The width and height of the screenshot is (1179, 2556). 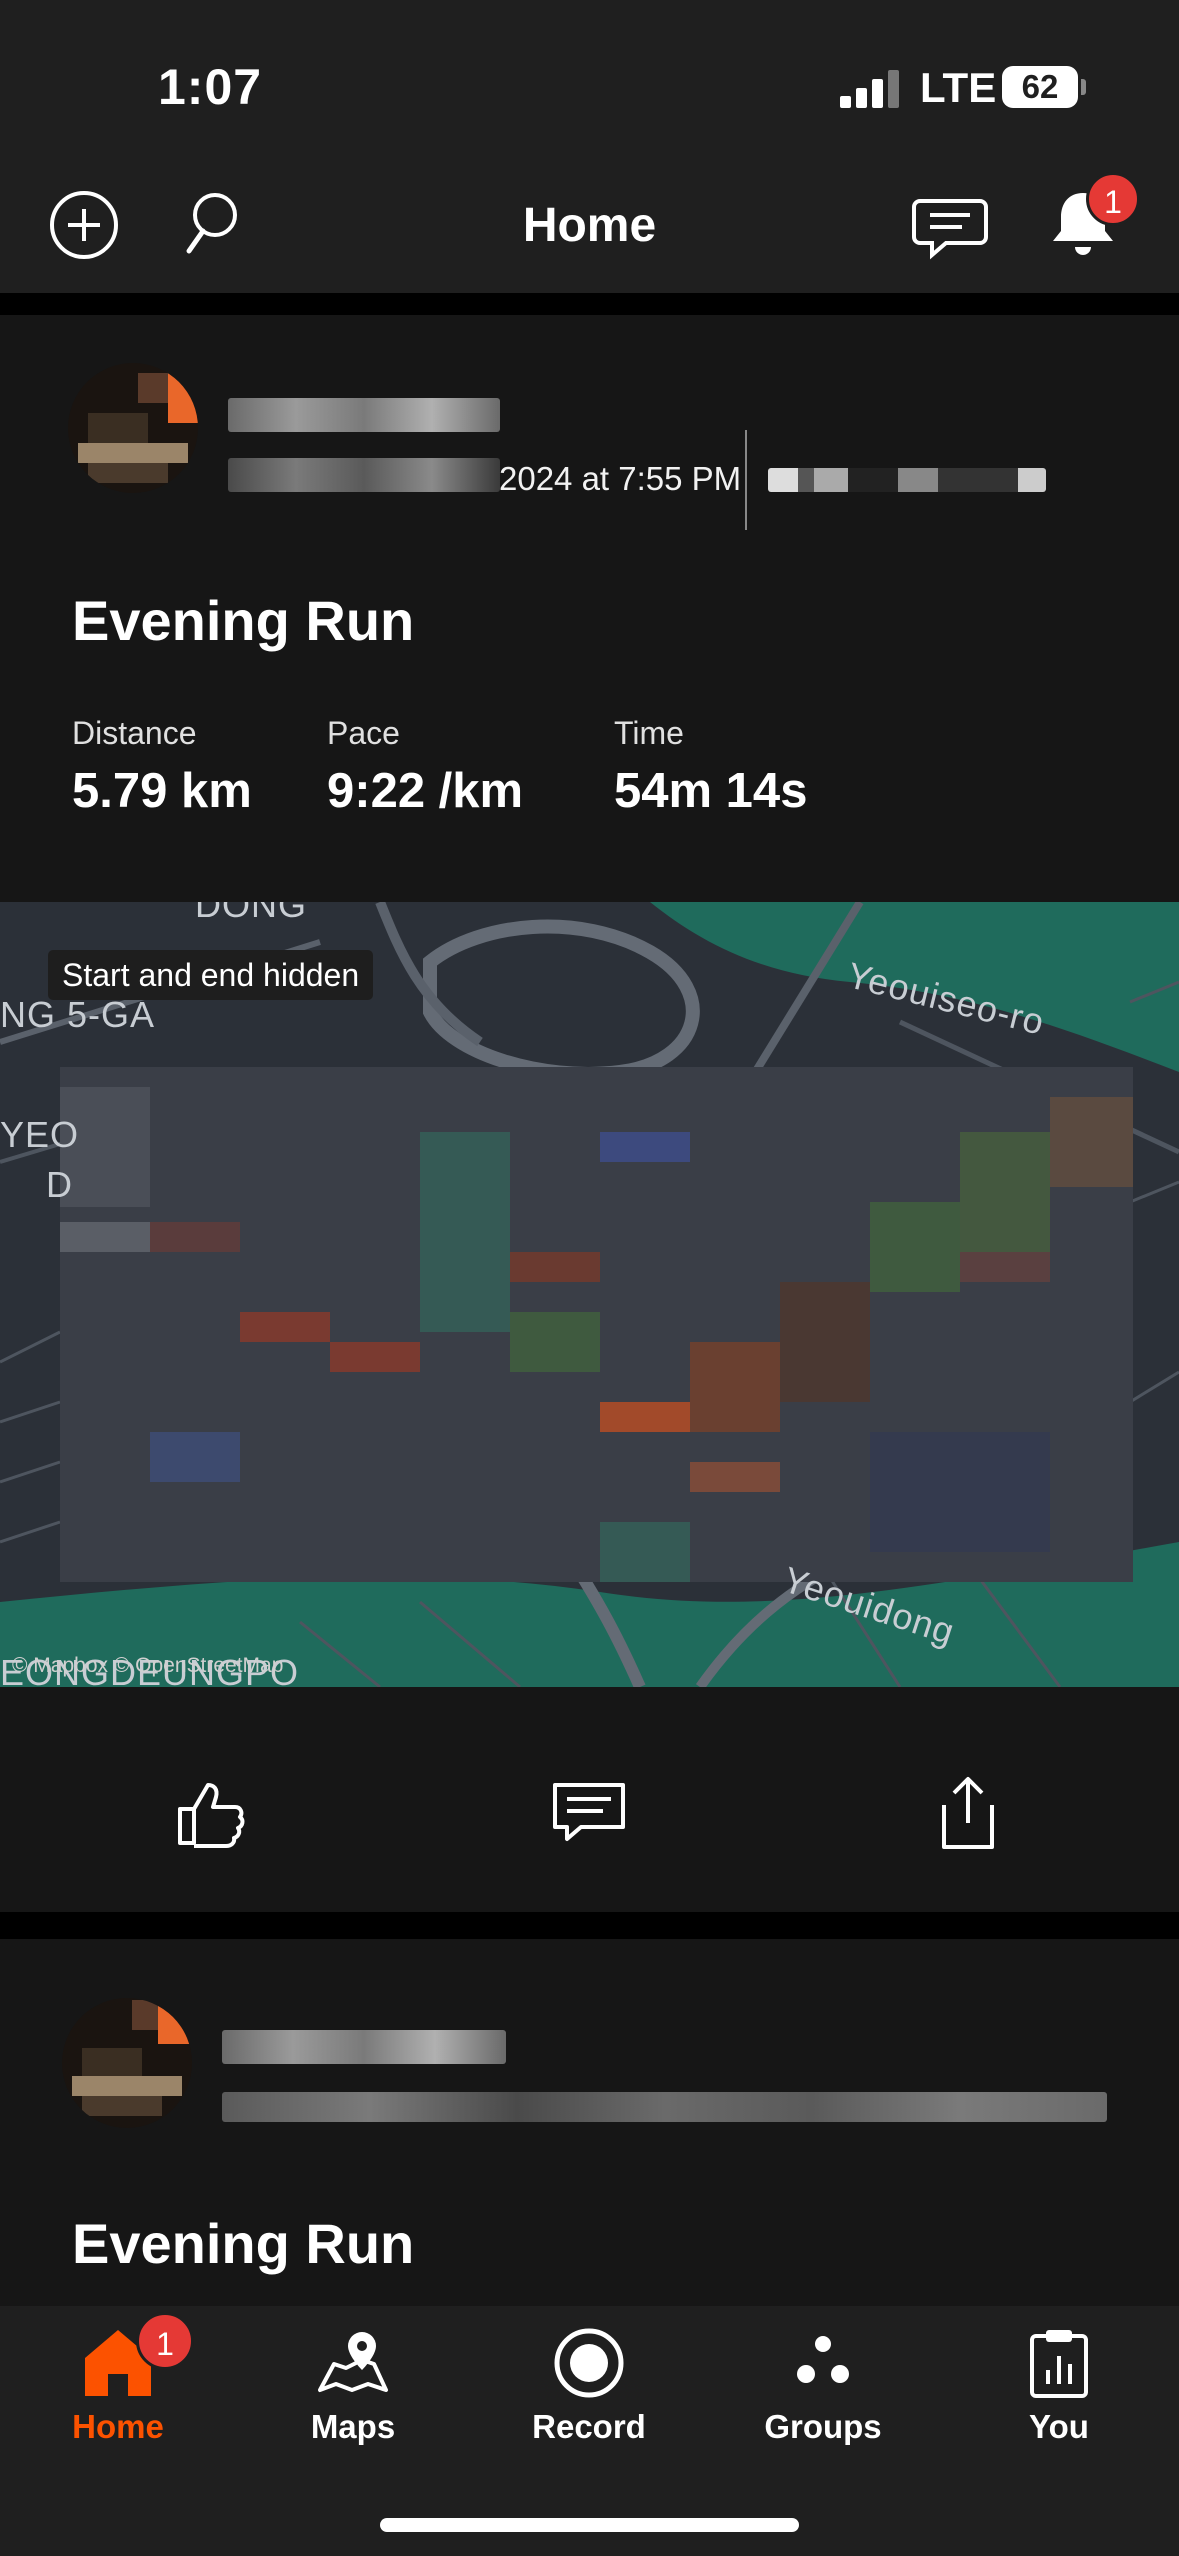 I want to click on meta-separator, so click(x=746, y=480).